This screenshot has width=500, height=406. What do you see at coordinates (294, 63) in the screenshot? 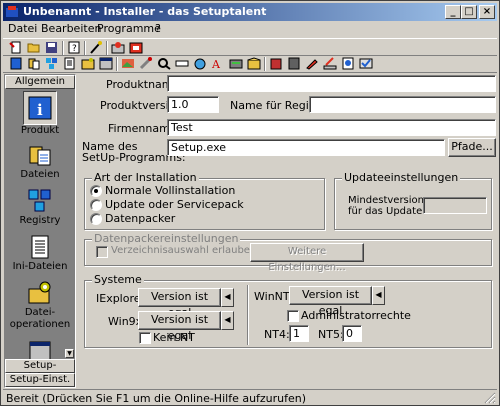
I see `archive-icon` at bounding box center [294, 63].